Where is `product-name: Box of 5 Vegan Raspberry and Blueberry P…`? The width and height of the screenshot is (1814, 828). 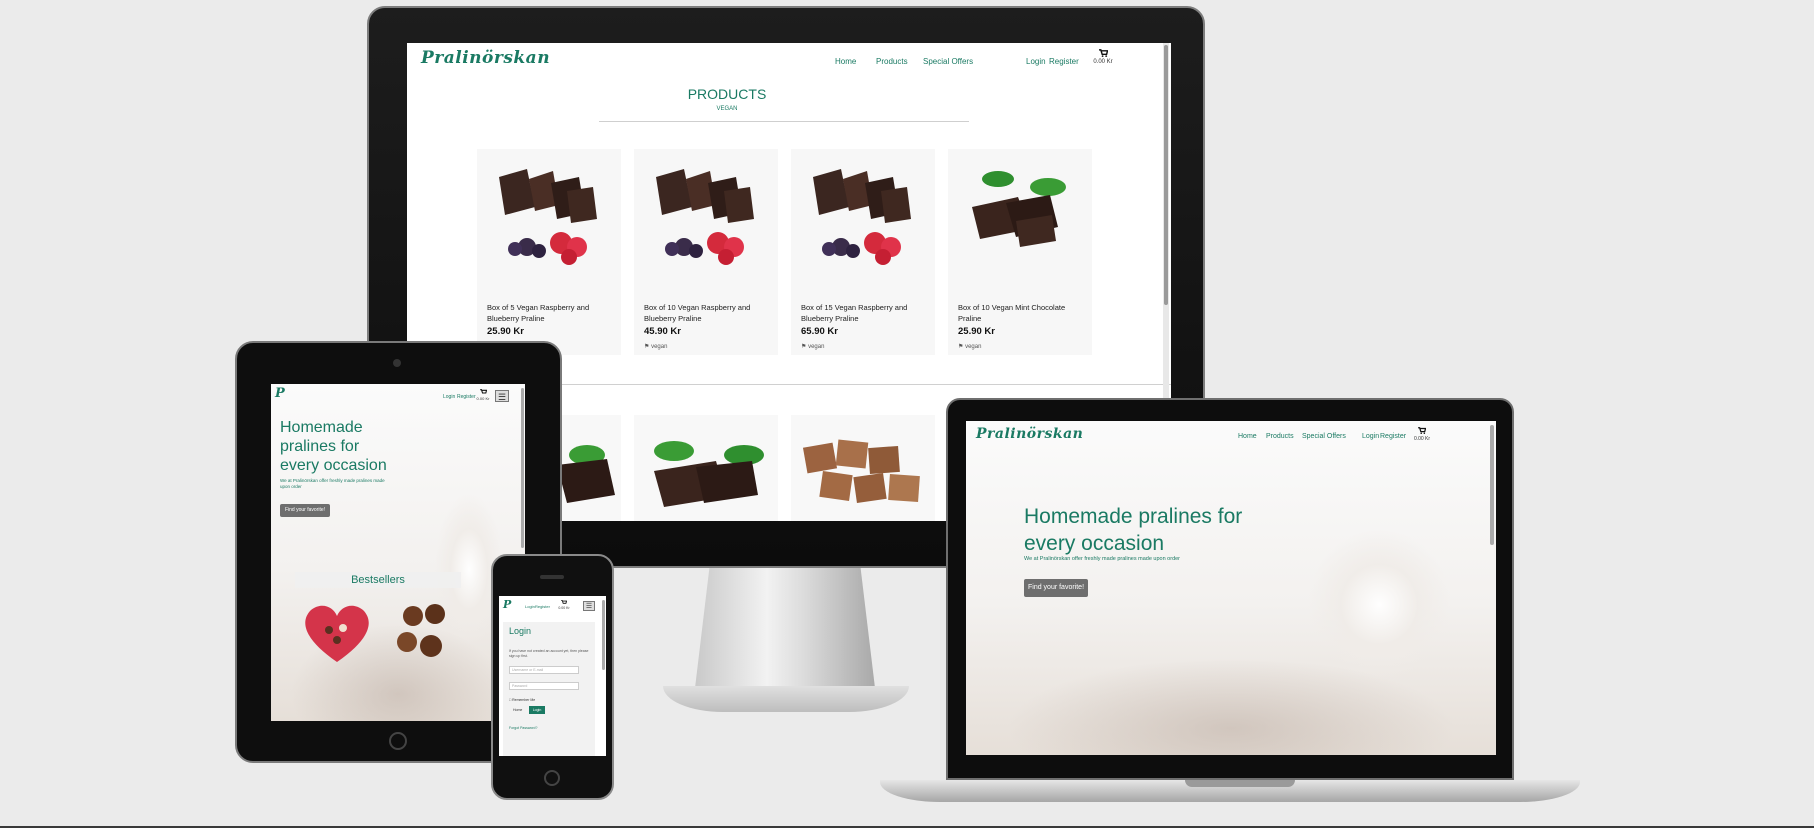
product-name: Box of 5 Vegan Raspberry and Blueberry P… is located at coordinates (551, 313).